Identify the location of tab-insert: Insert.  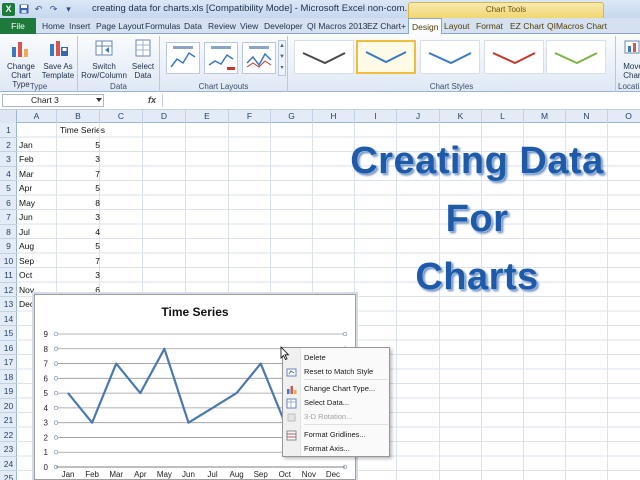
(79, 26).